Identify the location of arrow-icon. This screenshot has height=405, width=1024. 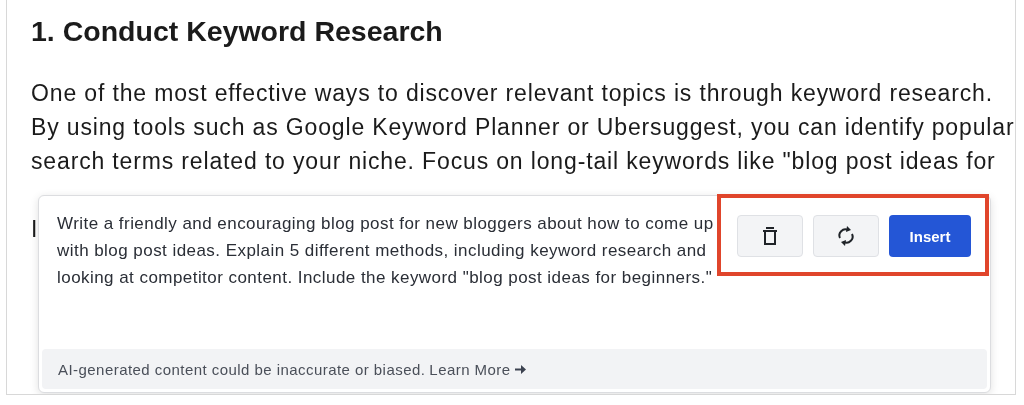
(520, 369).